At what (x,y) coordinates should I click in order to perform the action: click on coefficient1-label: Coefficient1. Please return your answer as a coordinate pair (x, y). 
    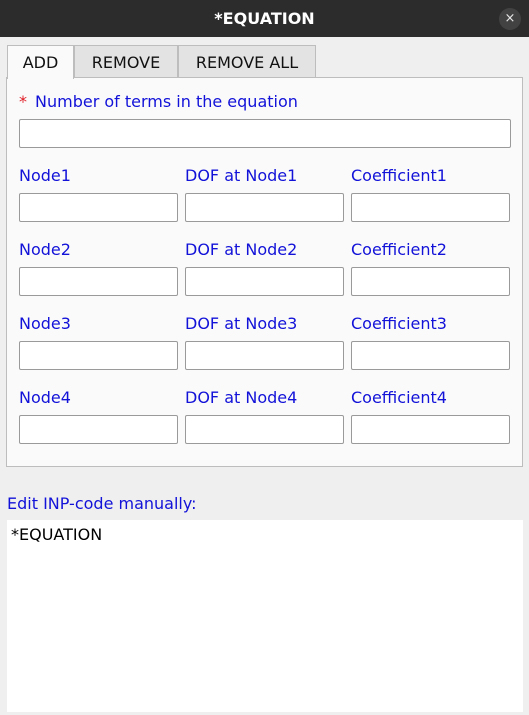
    Looking at the image, I should click on (399, 175).